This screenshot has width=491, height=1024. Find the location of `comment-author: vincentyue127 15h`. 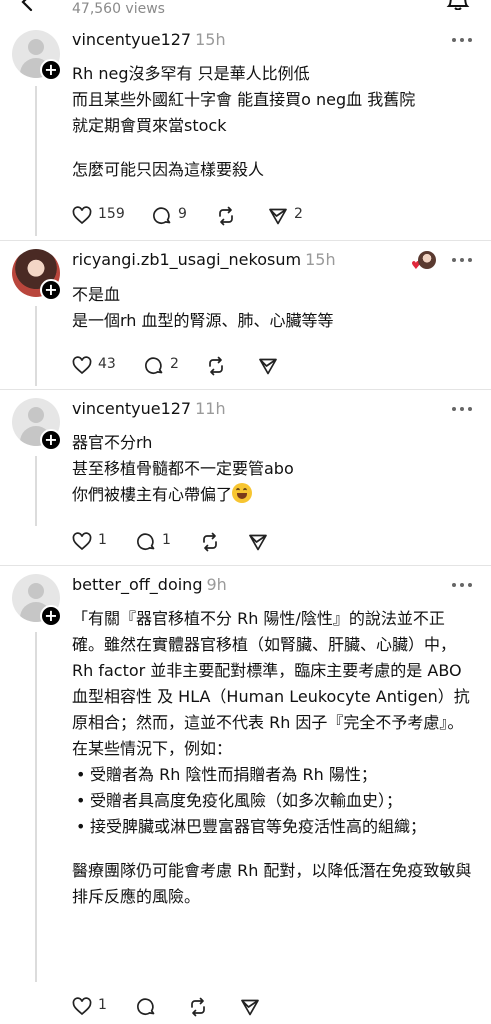

comment-author: vincentyue127 15h is located at coordinates (149, 39).